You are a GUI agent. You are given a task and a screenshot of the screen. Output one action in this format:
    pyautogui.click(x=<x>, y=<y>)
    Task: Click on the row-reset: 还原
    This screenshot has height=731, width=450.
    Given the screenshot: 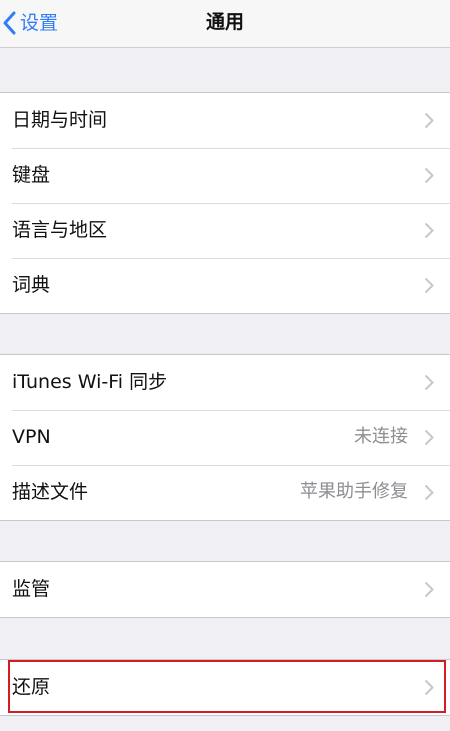 What is the action you would take?
    pyautogui.click(x=225, y=687)
    